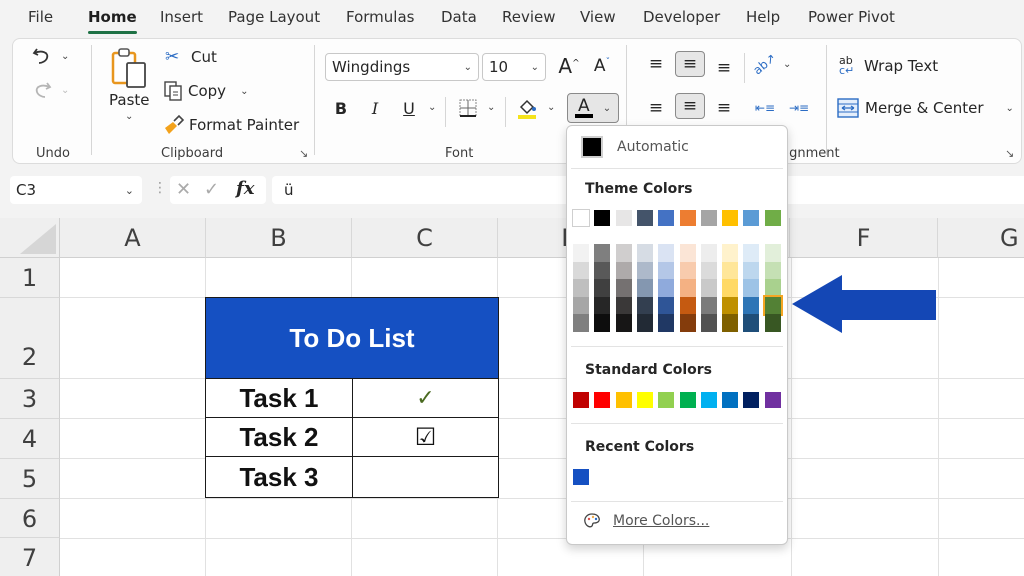 This screenshot has height=576, width=1024. What do you see at coordinates (677, 147) in the screenshot?
I see `automatic-color-option: Automatic` at bounding box center [677, 147].